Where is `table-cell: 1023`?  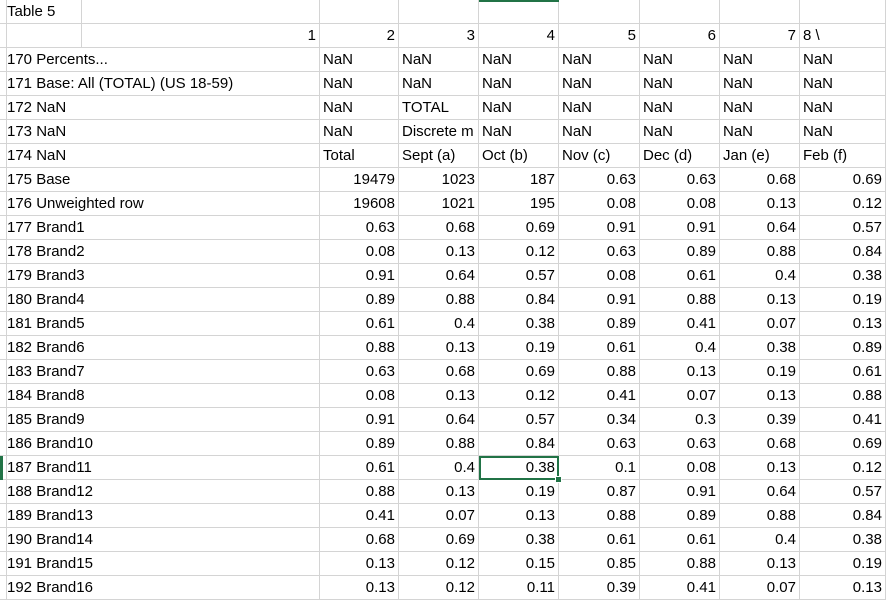 table-cell: 1023 is located at coordinates (439, 180).